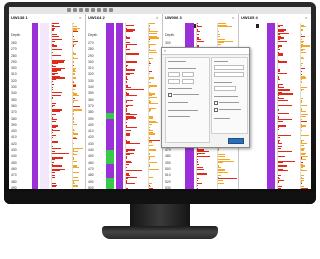  What do you see at coordinates (187, 100) in the screenshot?
I see `options-group-left` at bounding box center [187, 100].